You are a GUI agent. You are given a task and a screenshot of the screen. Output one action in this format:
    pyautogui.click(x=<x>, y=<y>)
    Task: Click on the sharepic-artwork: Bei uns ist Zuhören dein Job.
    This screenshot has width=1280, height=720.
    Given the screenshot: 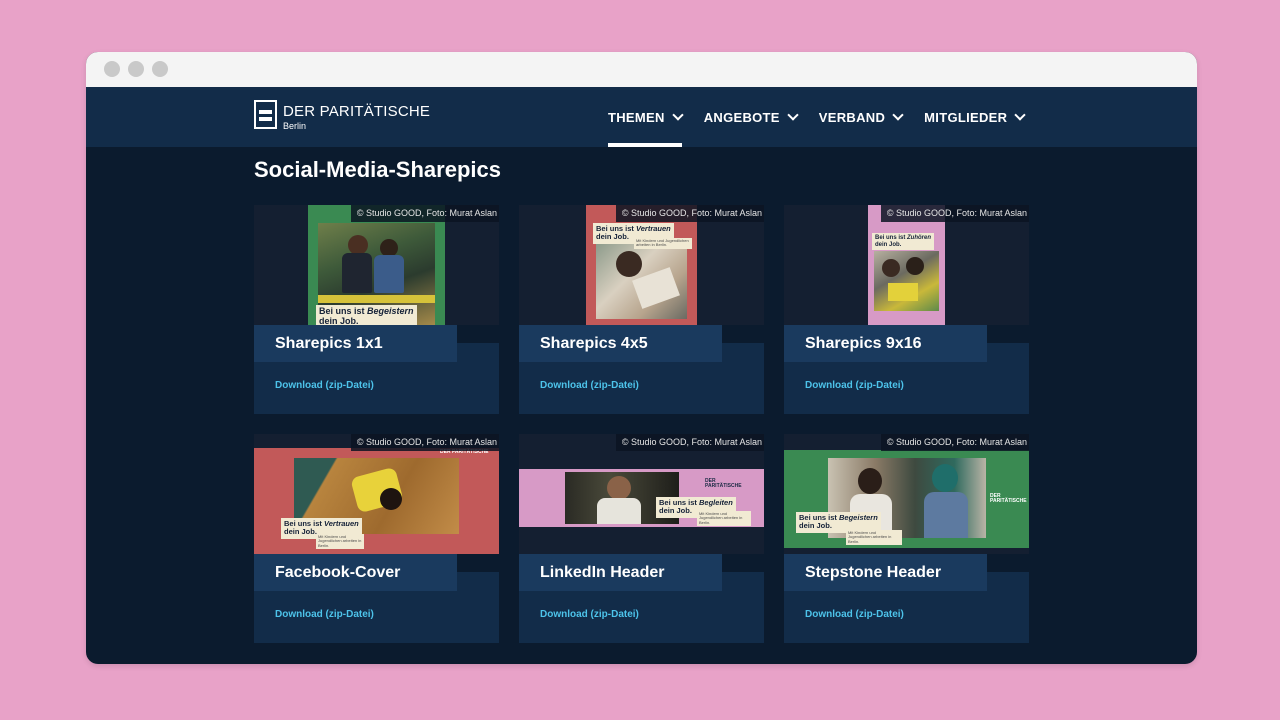 What is the action you would take?
    pyautogui.click(x=906, y=265)
    